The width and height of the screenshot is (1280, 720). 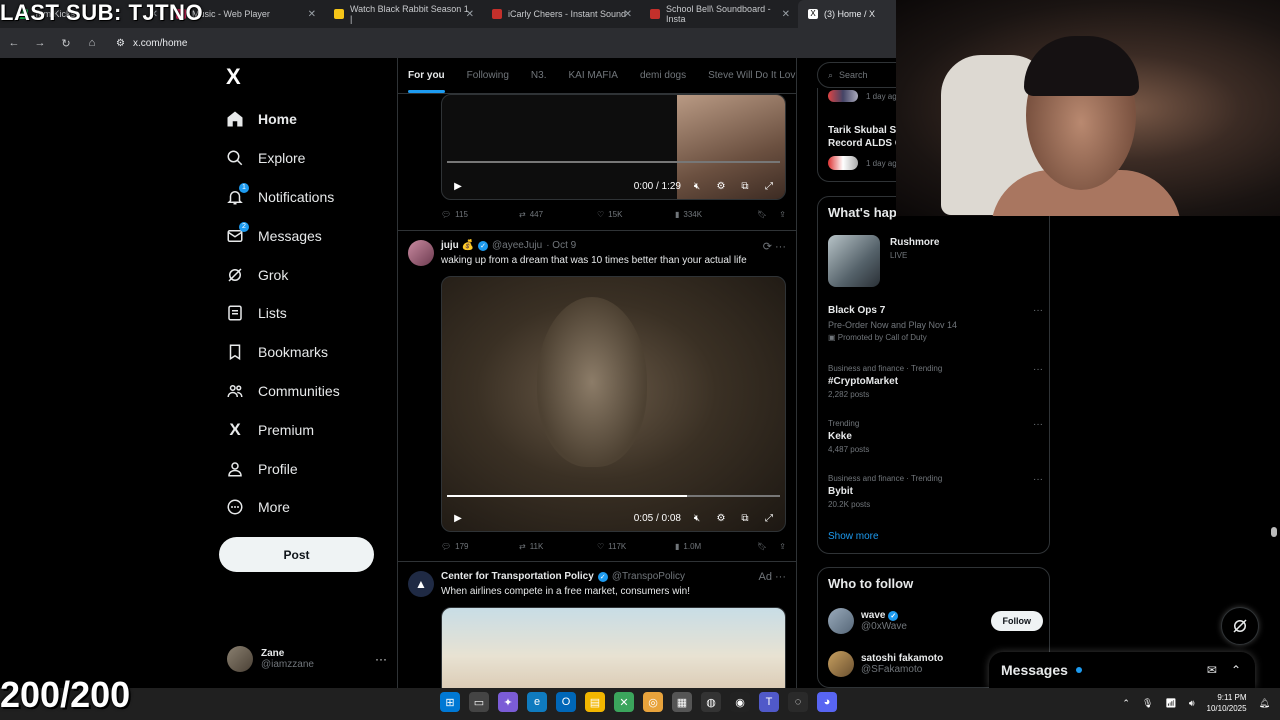 I want to click on sidebar-item-explore: Explore, so click(x=283, y=158).